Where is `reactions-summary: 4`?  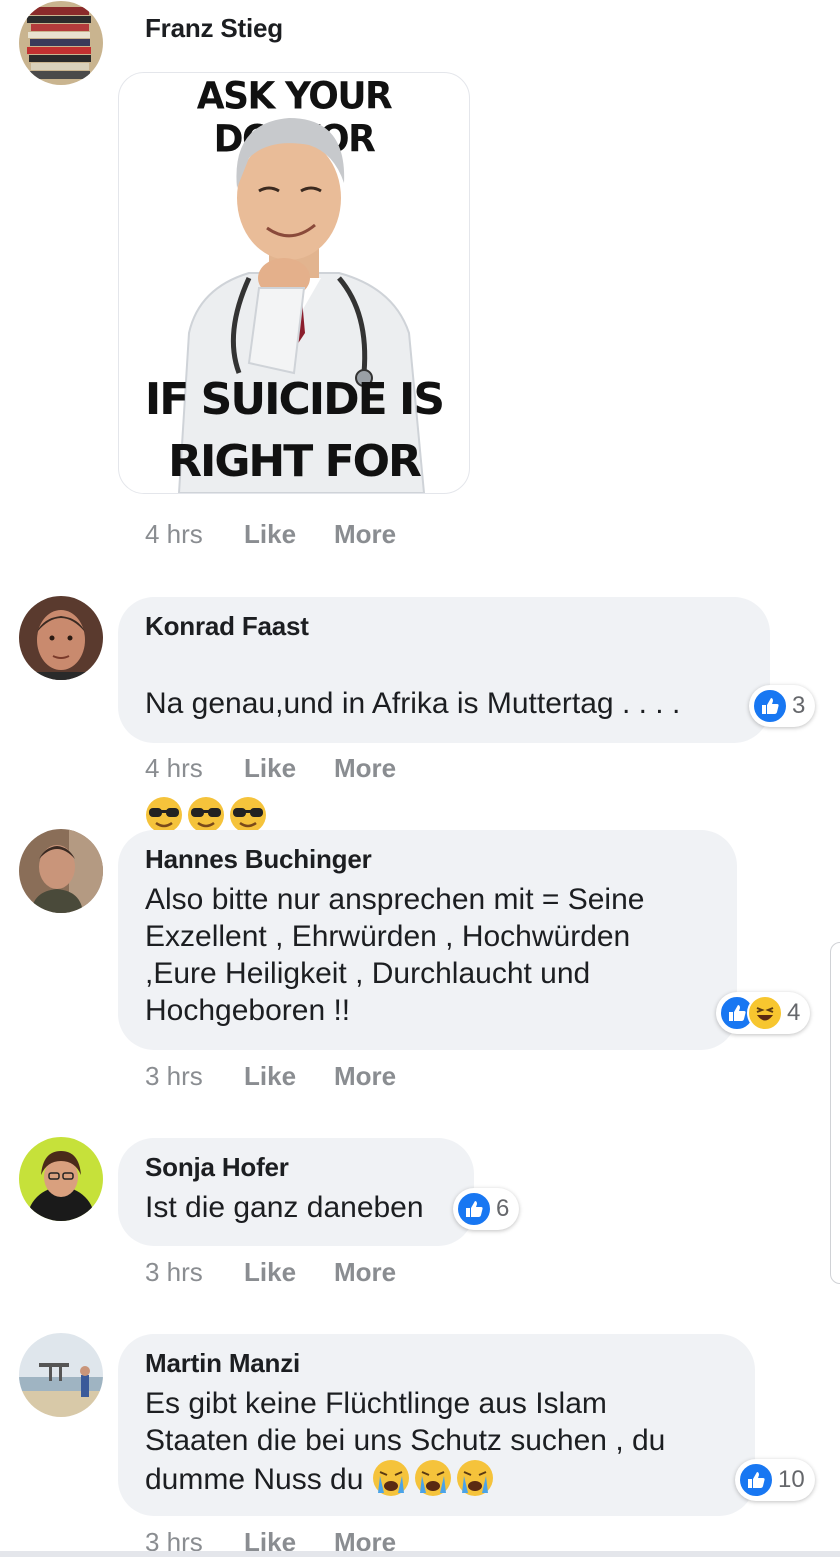
reactions-summary: 4 is located at coordinates (763, 1013).